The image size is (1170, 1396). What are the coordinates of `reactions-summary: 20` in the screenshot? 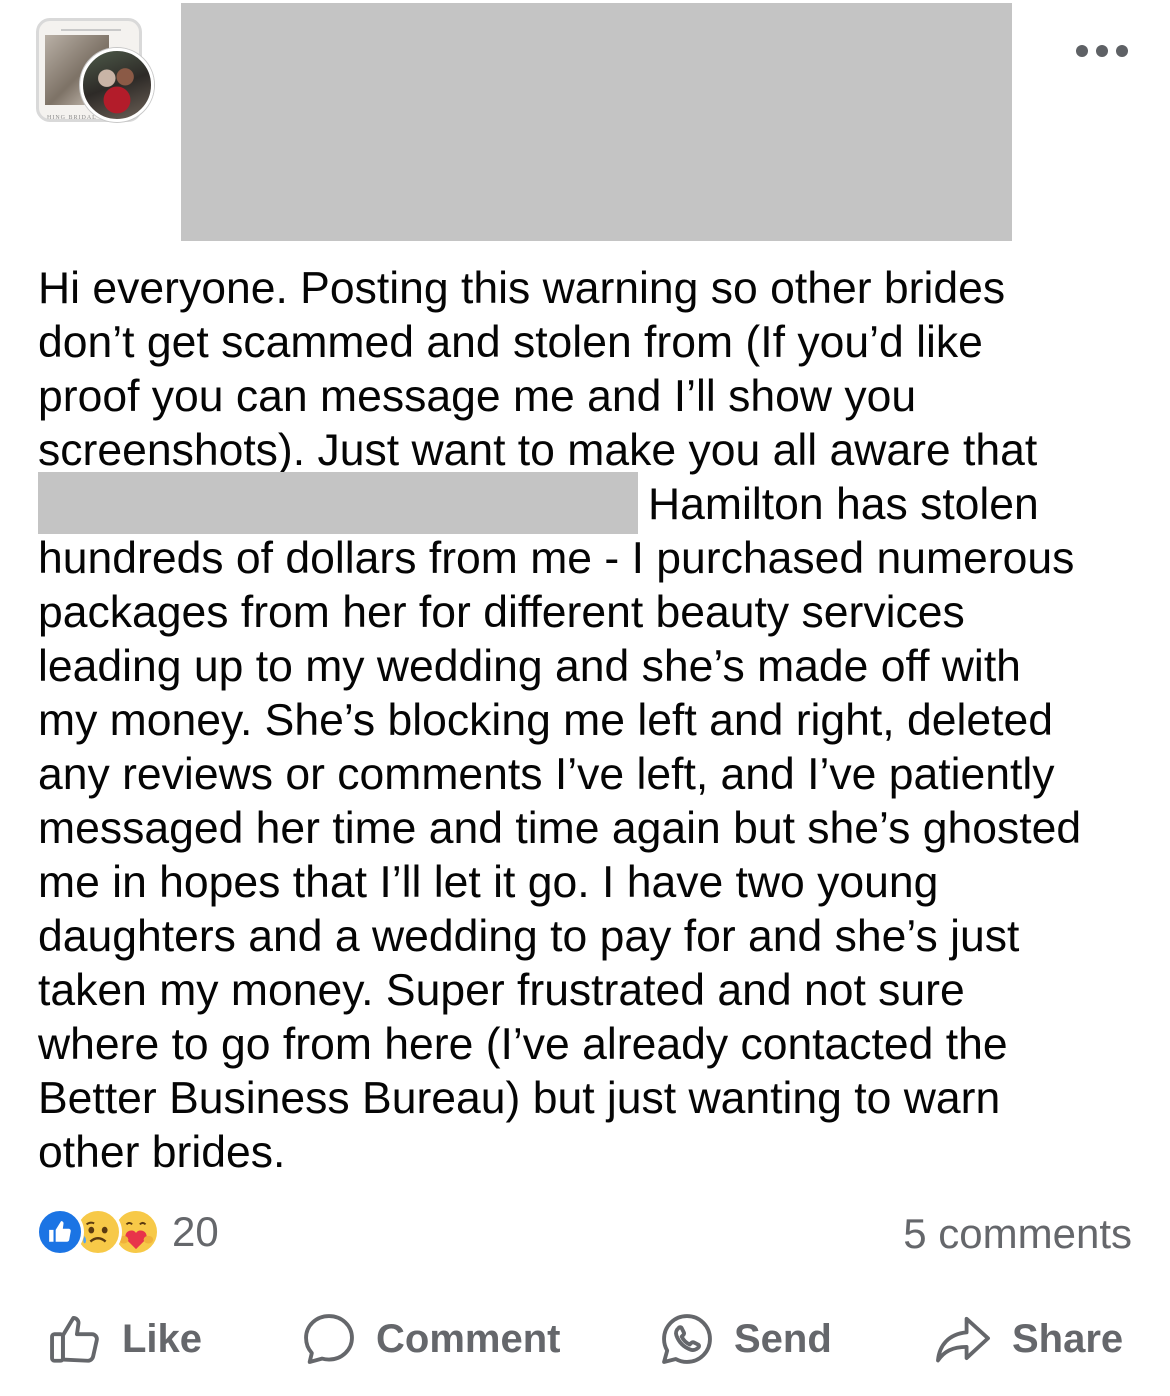 It's located at (127, 1232).